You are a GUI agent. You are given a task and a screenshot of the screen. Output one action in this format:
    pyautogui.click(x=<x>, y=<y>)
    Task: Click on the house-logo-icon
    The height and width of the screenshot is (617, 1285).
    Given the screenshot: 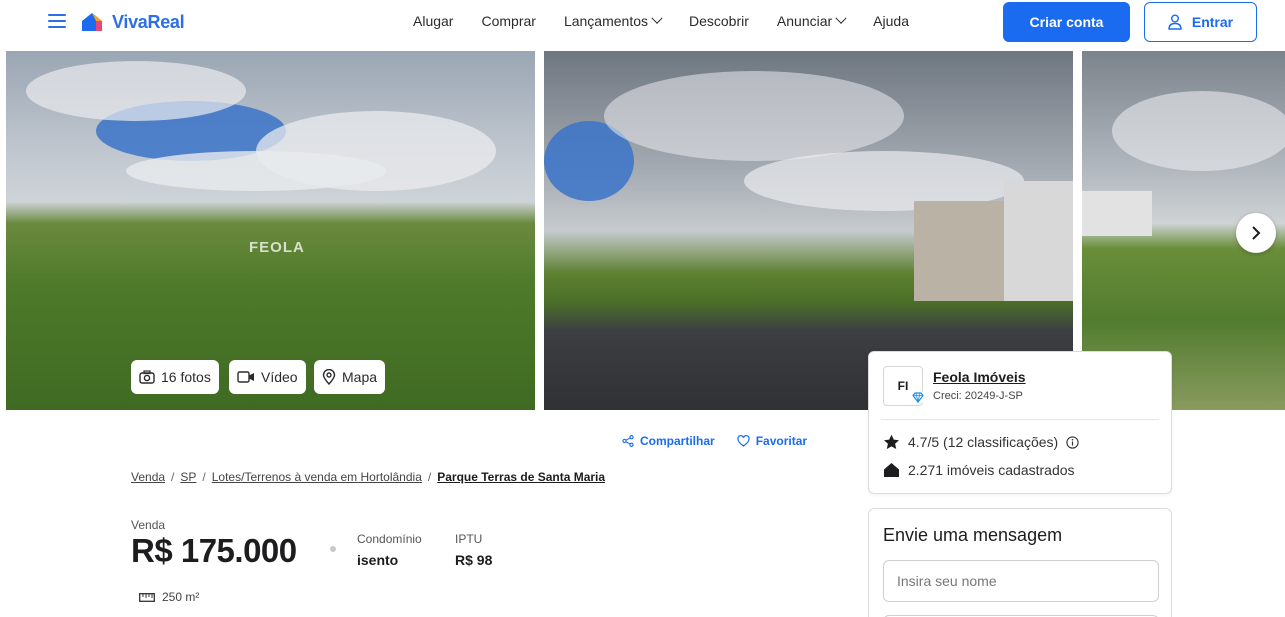 What is the action you would take?
    pyautogui.click(x=92, y=22)
    